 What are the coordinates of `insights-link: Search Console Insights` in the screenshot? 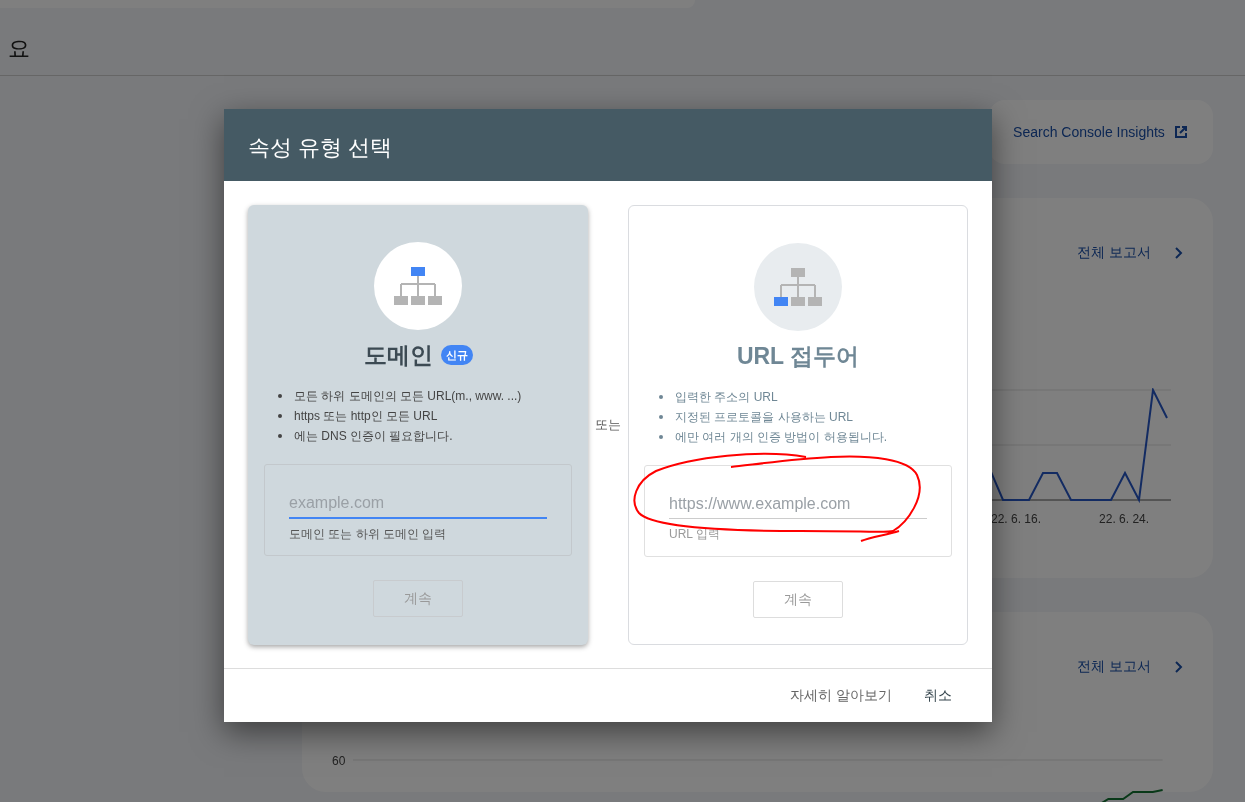 It's located at (1101, 132).